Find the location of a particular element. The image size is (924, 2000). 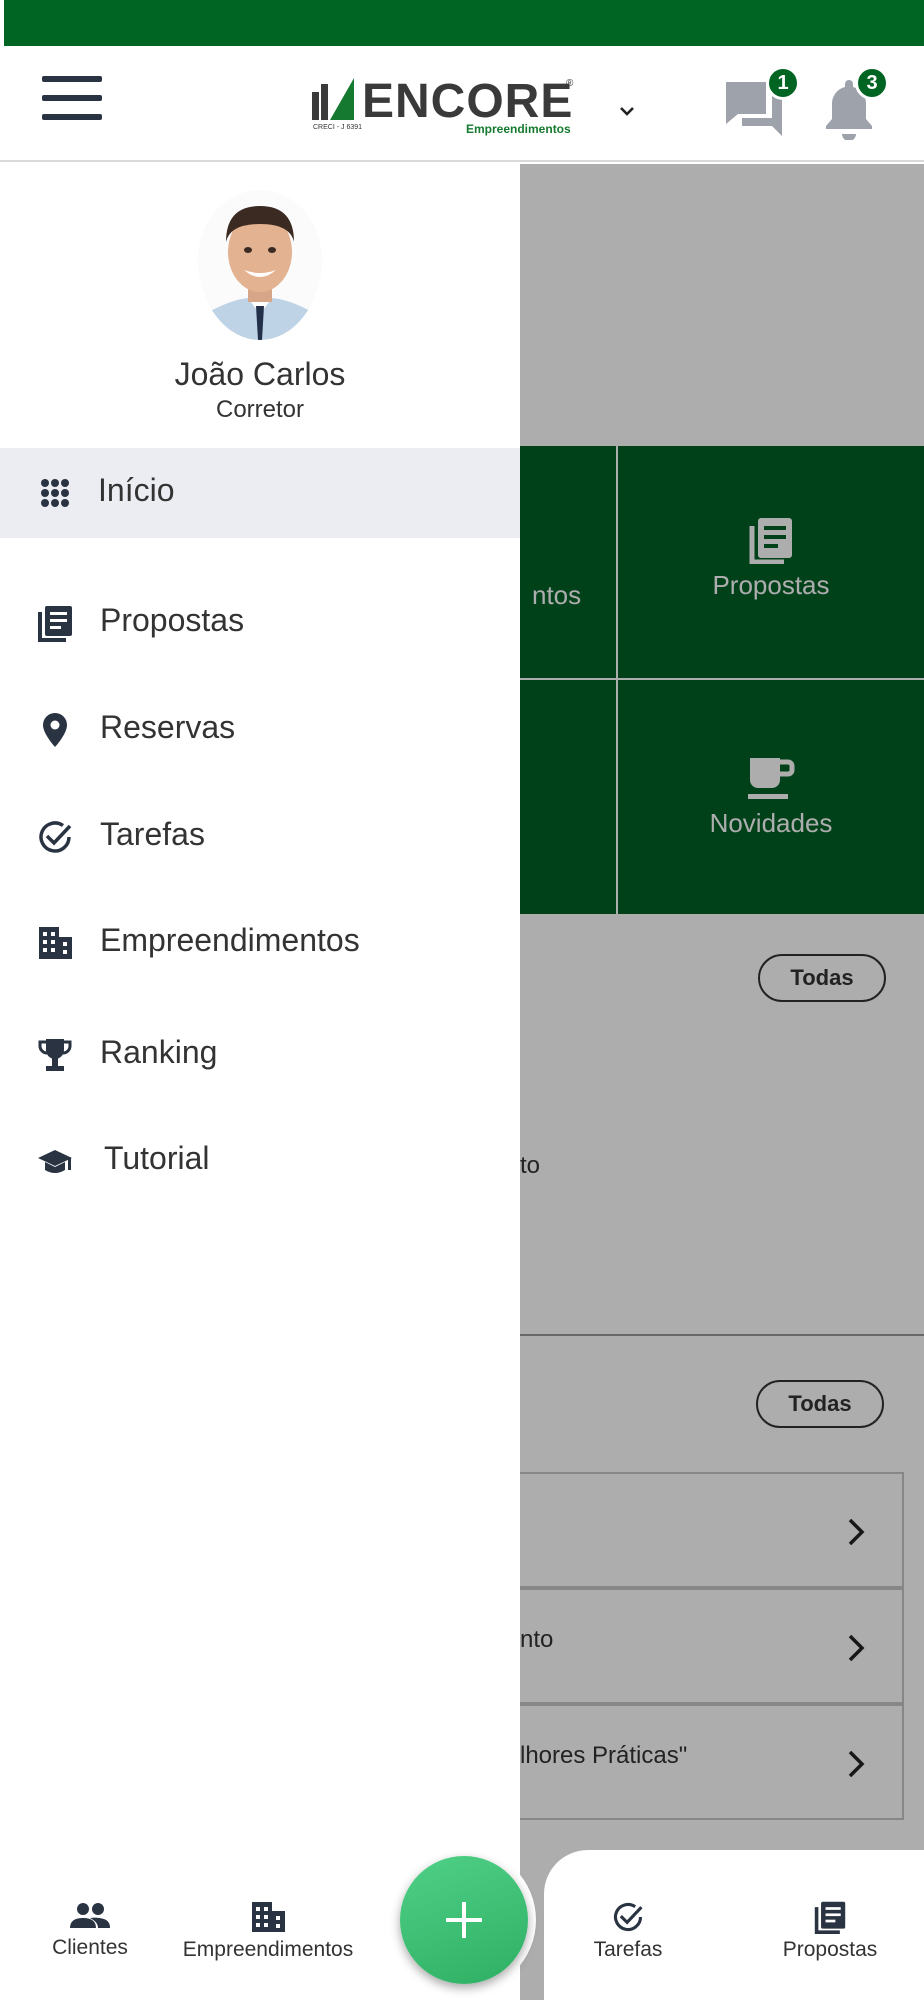

logo-mark is located at coordinates (333, 99).